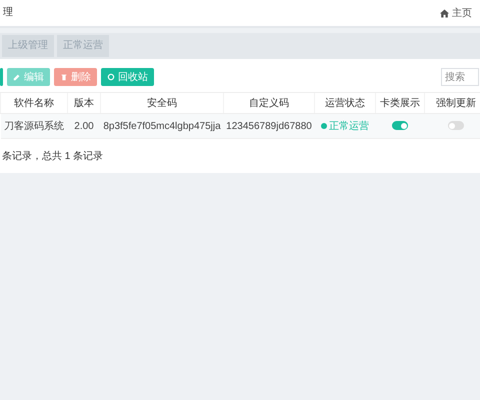 This screenshot has height=400, width=480. I want to click on status-text: 正常运营, so click(349, 126).